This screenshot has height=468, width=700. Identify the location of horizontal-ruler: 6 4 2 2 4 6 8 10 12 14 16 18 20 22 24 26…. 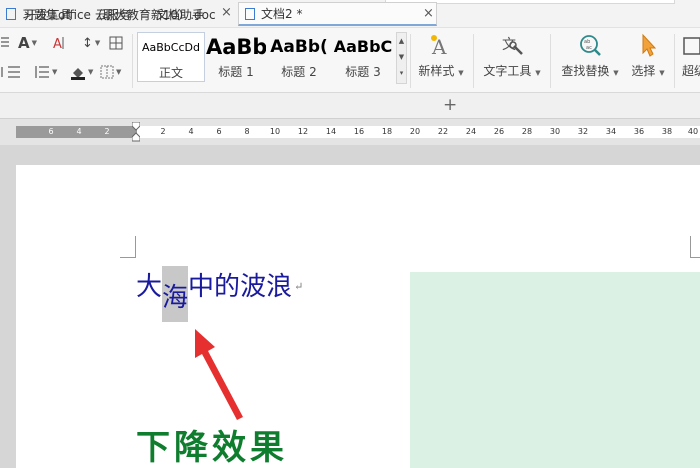
(358, 132).